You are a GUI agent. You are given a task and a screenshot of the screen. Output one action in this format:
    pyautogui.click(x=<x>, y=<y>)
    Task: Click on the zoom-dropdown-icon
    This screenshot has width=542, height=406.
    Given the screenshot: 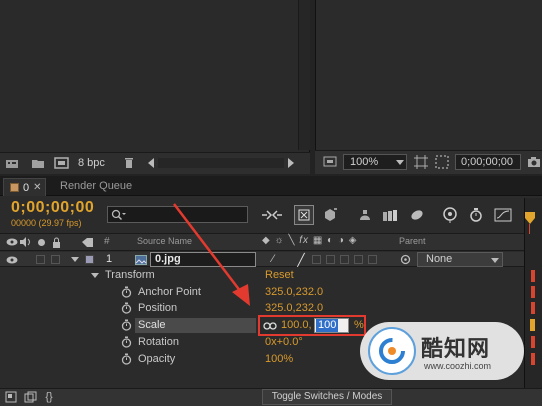 What is the action you would take?
    pyautogui.click(x=400, y=162)
    